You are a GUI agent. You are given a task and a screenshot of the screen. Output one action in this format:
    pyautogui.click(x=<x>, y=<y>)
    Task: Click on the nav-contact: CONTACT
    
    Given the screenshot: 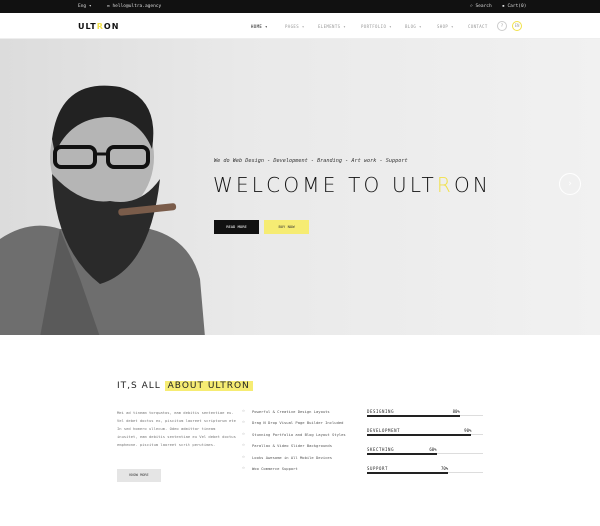 What is the action you would take?
    pyautogui.click(x=478, y=26)
    